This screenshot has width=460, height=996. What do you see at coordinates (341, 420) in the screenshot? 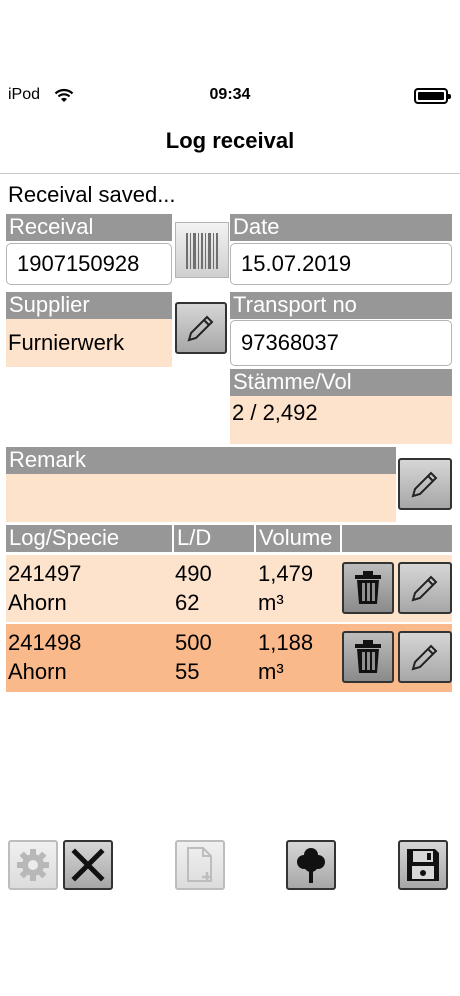
I see `staemme-value: 2 / 2,492` at bounding box center [341, 420].